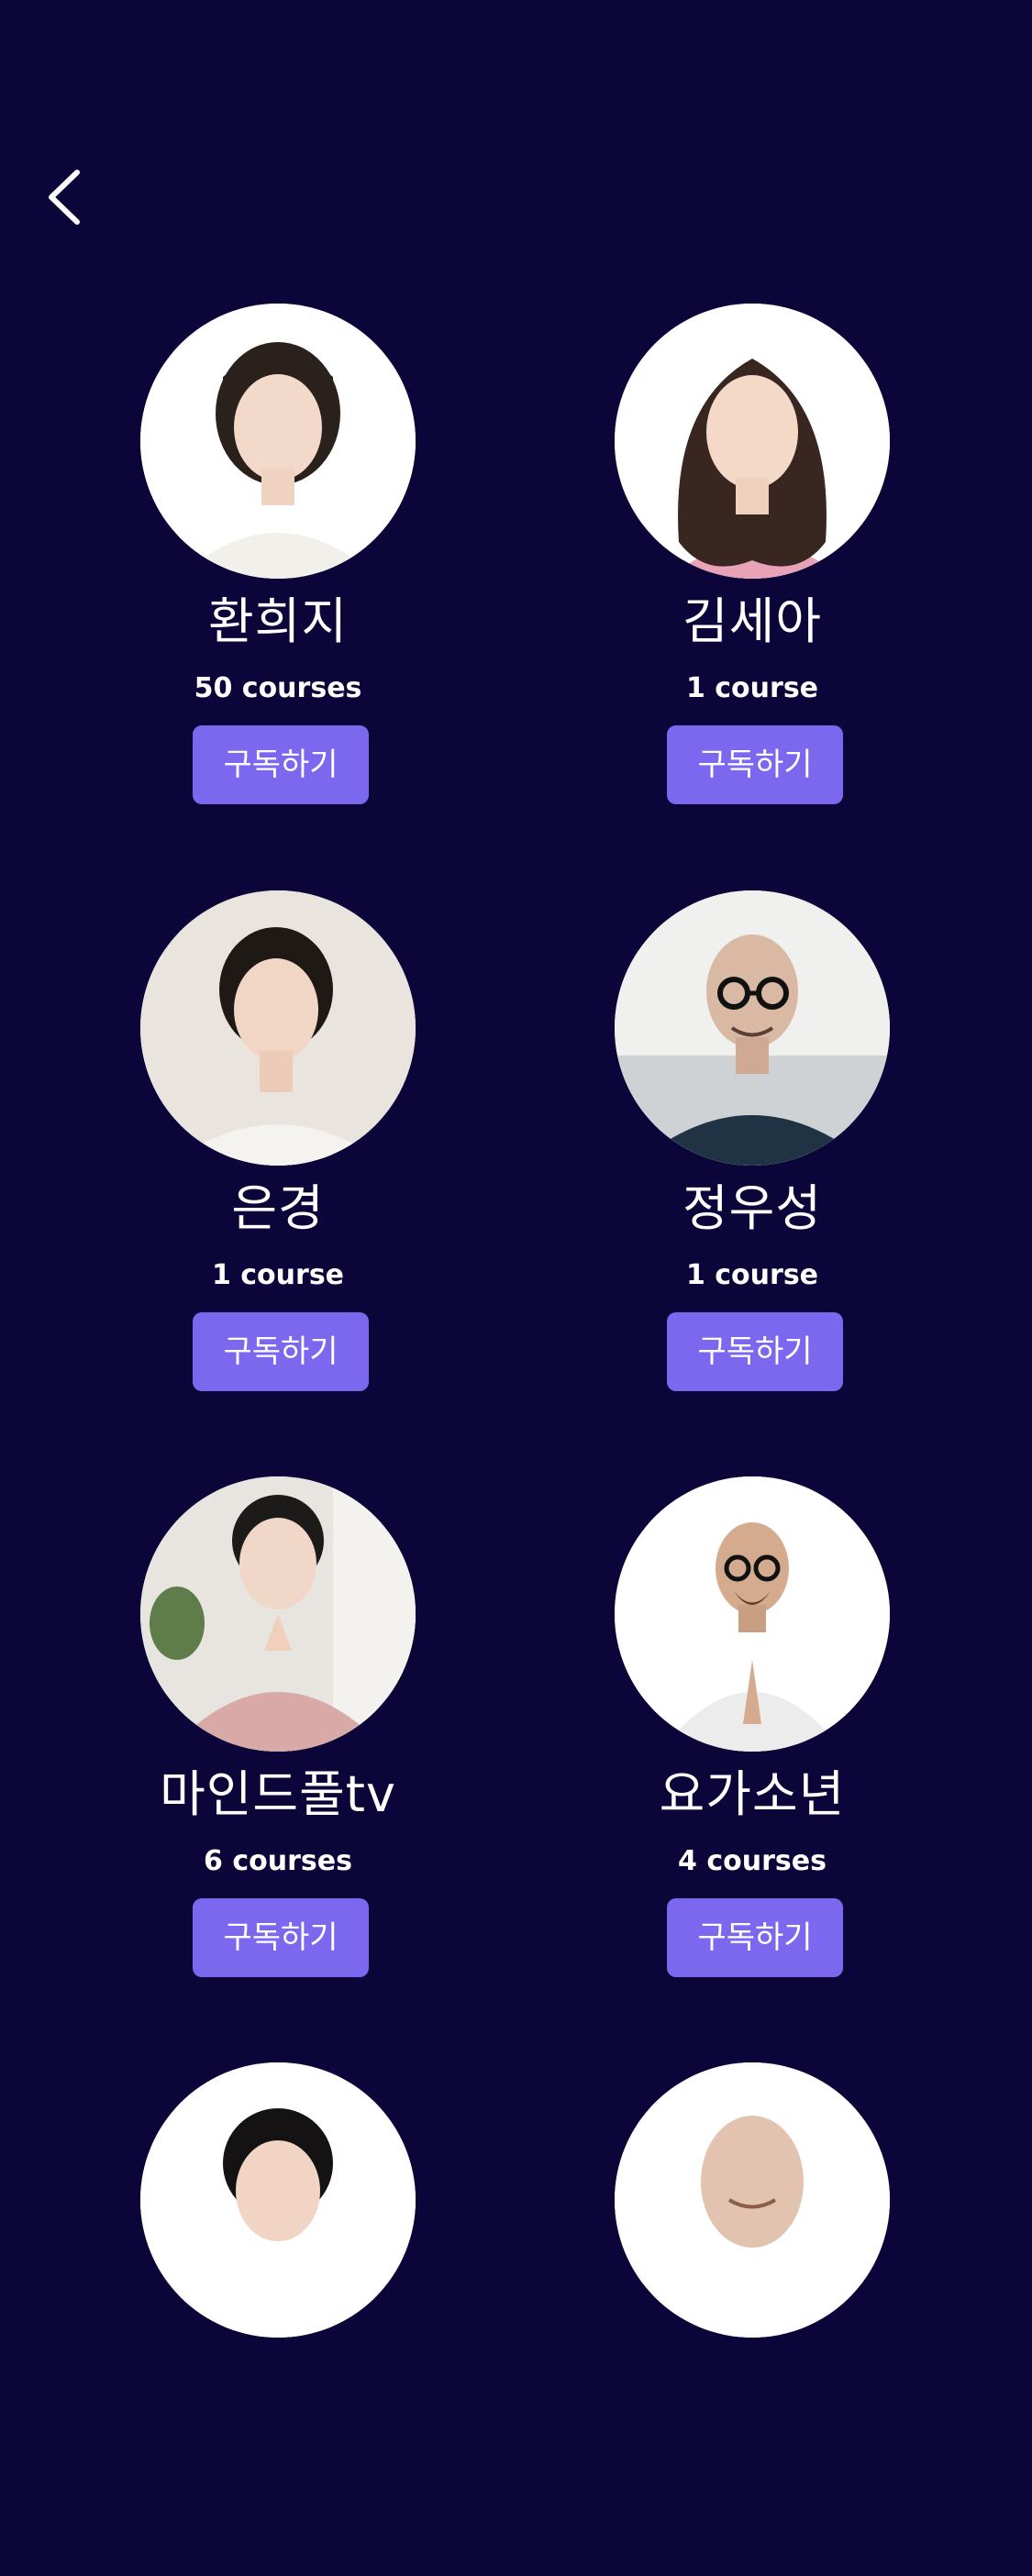  I want to click on instructor-card: 마인드풀tv 6 courses 구독하기, so click(277, 1733).